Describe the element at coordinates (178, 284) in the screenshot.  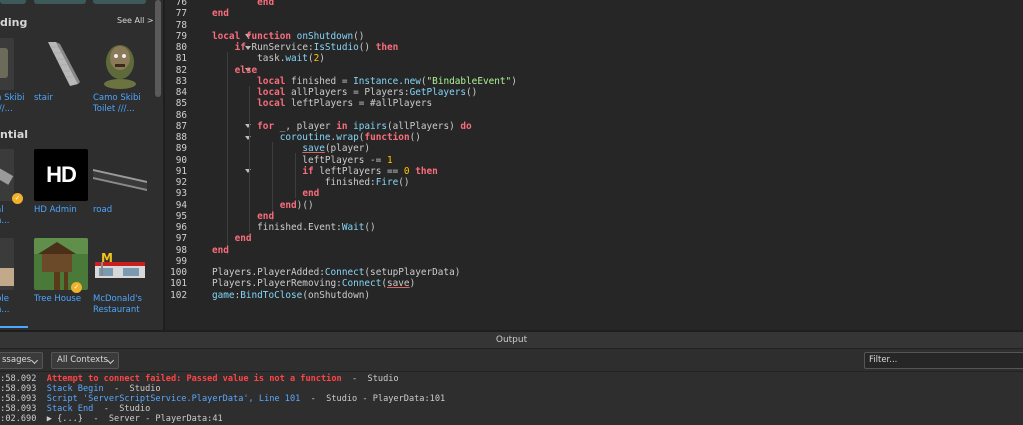
I see `line-number: 101` at that location.